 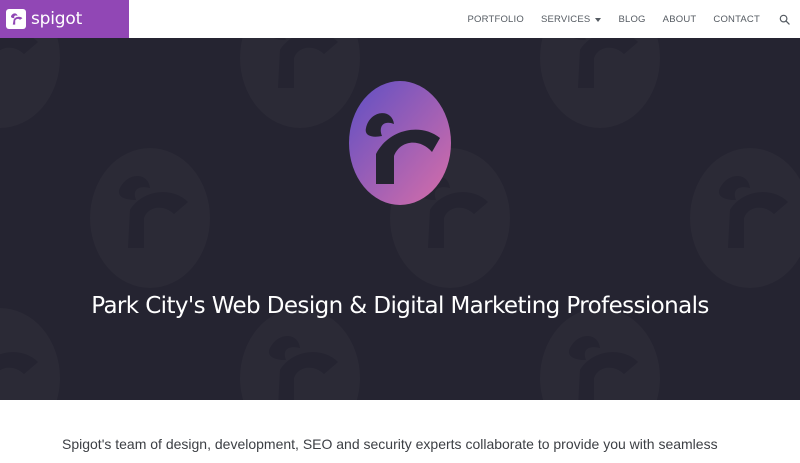 What do you see at coordinates (400, 143) in the screenshot?
I see `spigot-emblem-icon` at bounding box center [400, 143].